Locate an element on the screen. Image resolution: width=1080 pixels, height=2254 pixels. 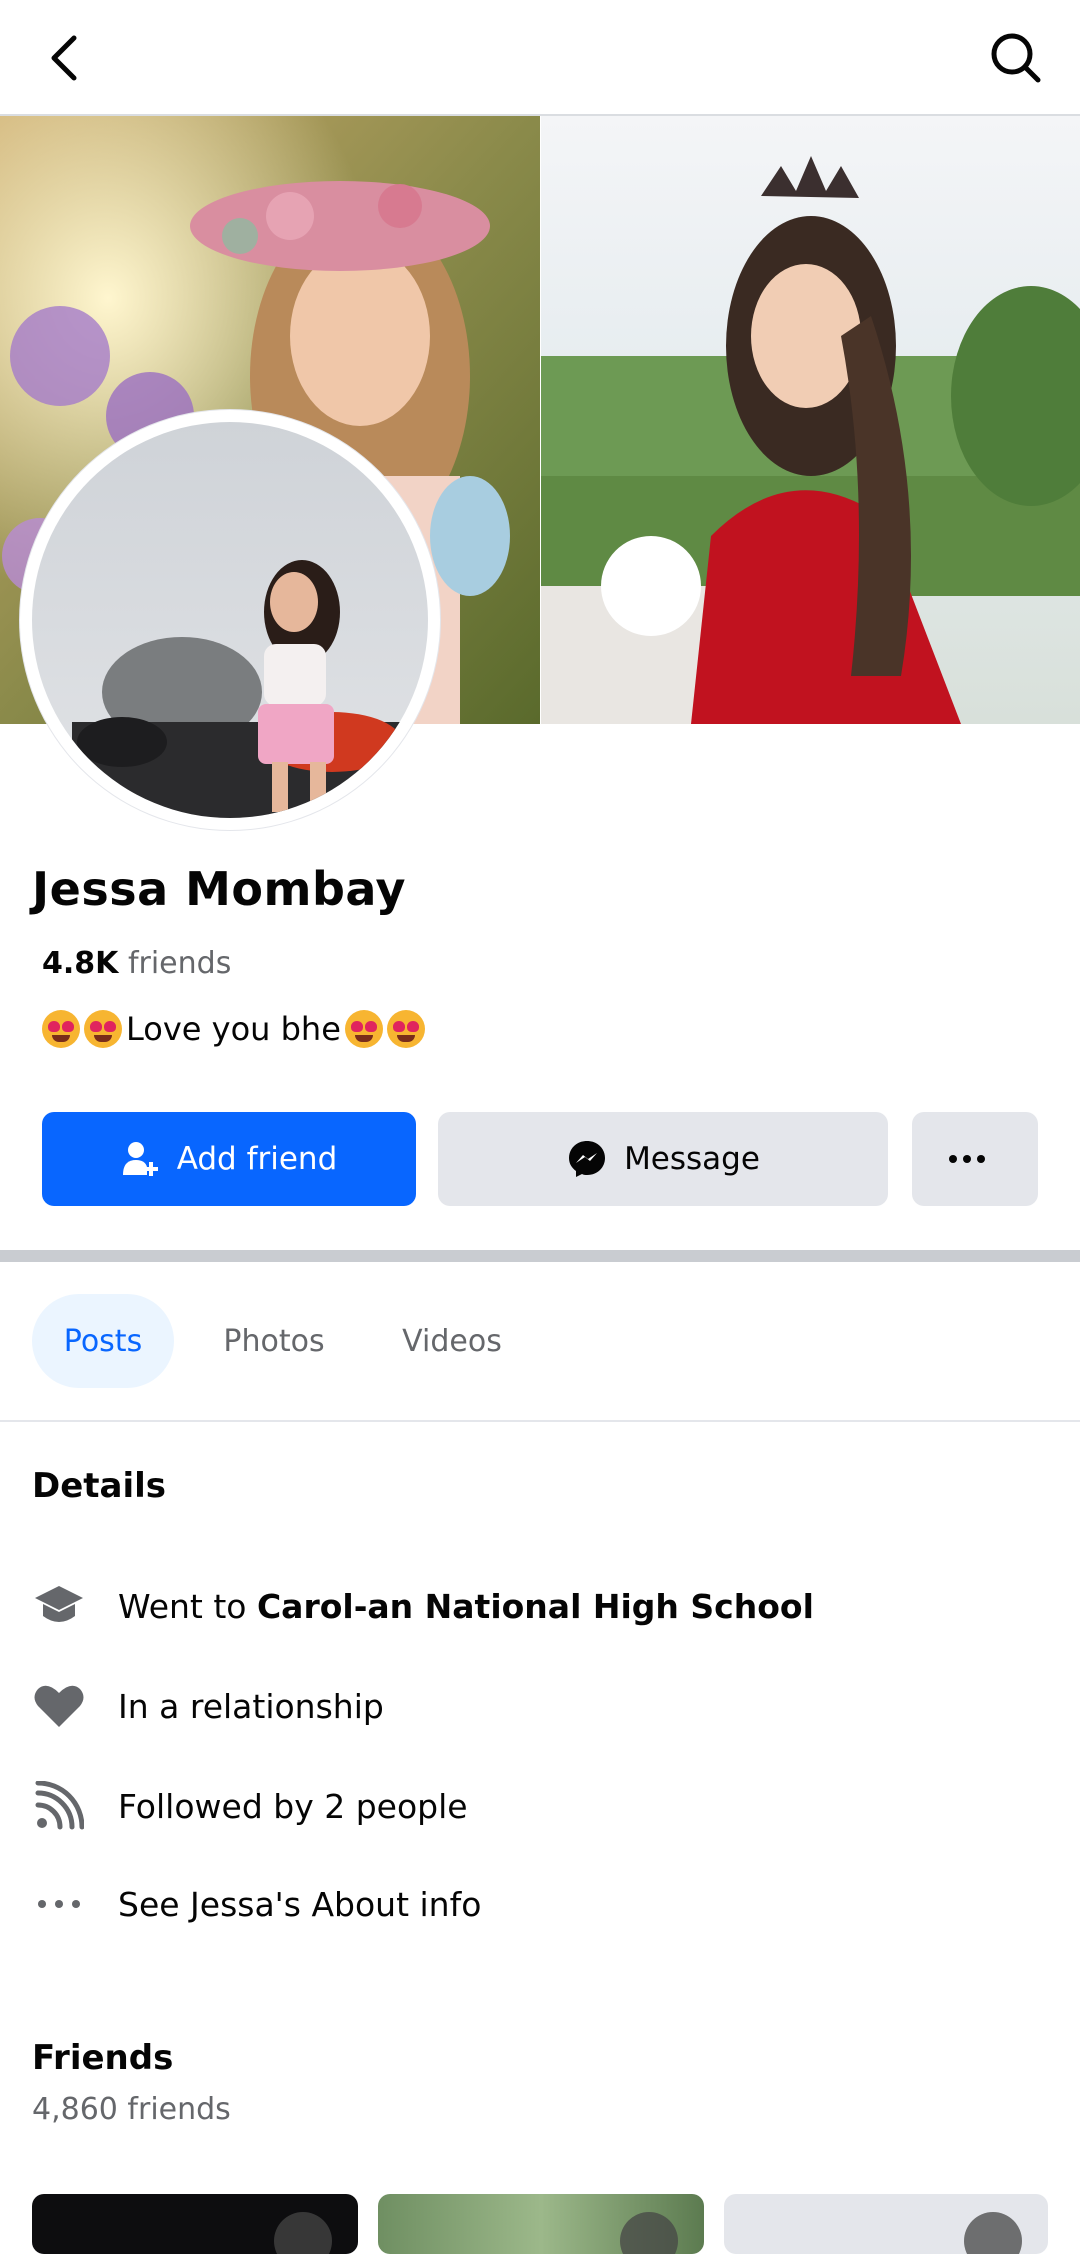
profile-avatar is located at coordinates (230, 620).